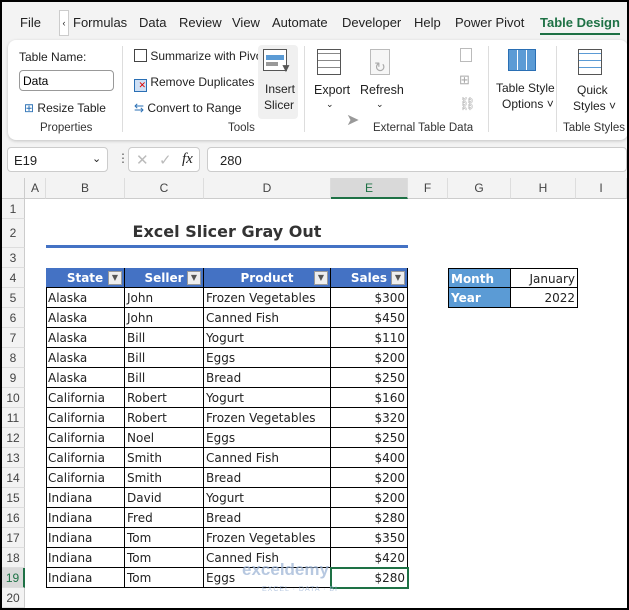 This screenshot has height=610, width=629. I want to click on export-button: Export ⌄, so click(332, 82).